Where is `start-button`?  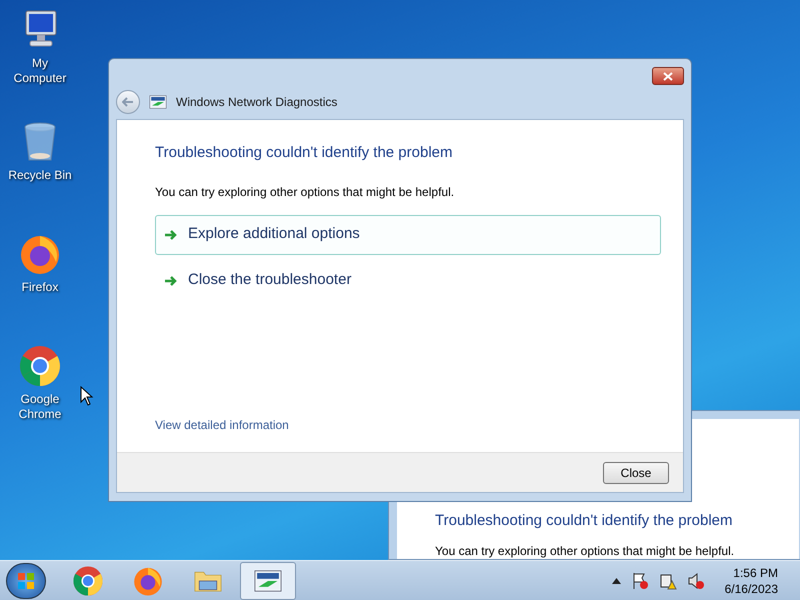
start-button is located at coordinates (26, 580).